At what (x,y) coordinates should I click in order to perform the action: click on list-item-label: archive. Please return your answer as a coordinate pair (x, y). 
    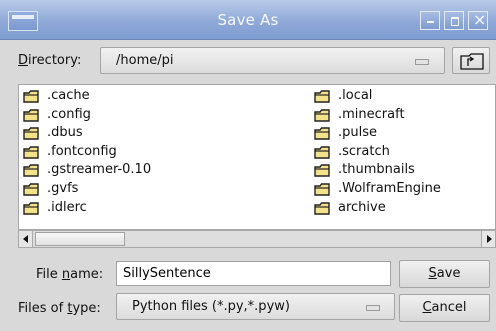
    Looking at the image, I should click on (362, 207).